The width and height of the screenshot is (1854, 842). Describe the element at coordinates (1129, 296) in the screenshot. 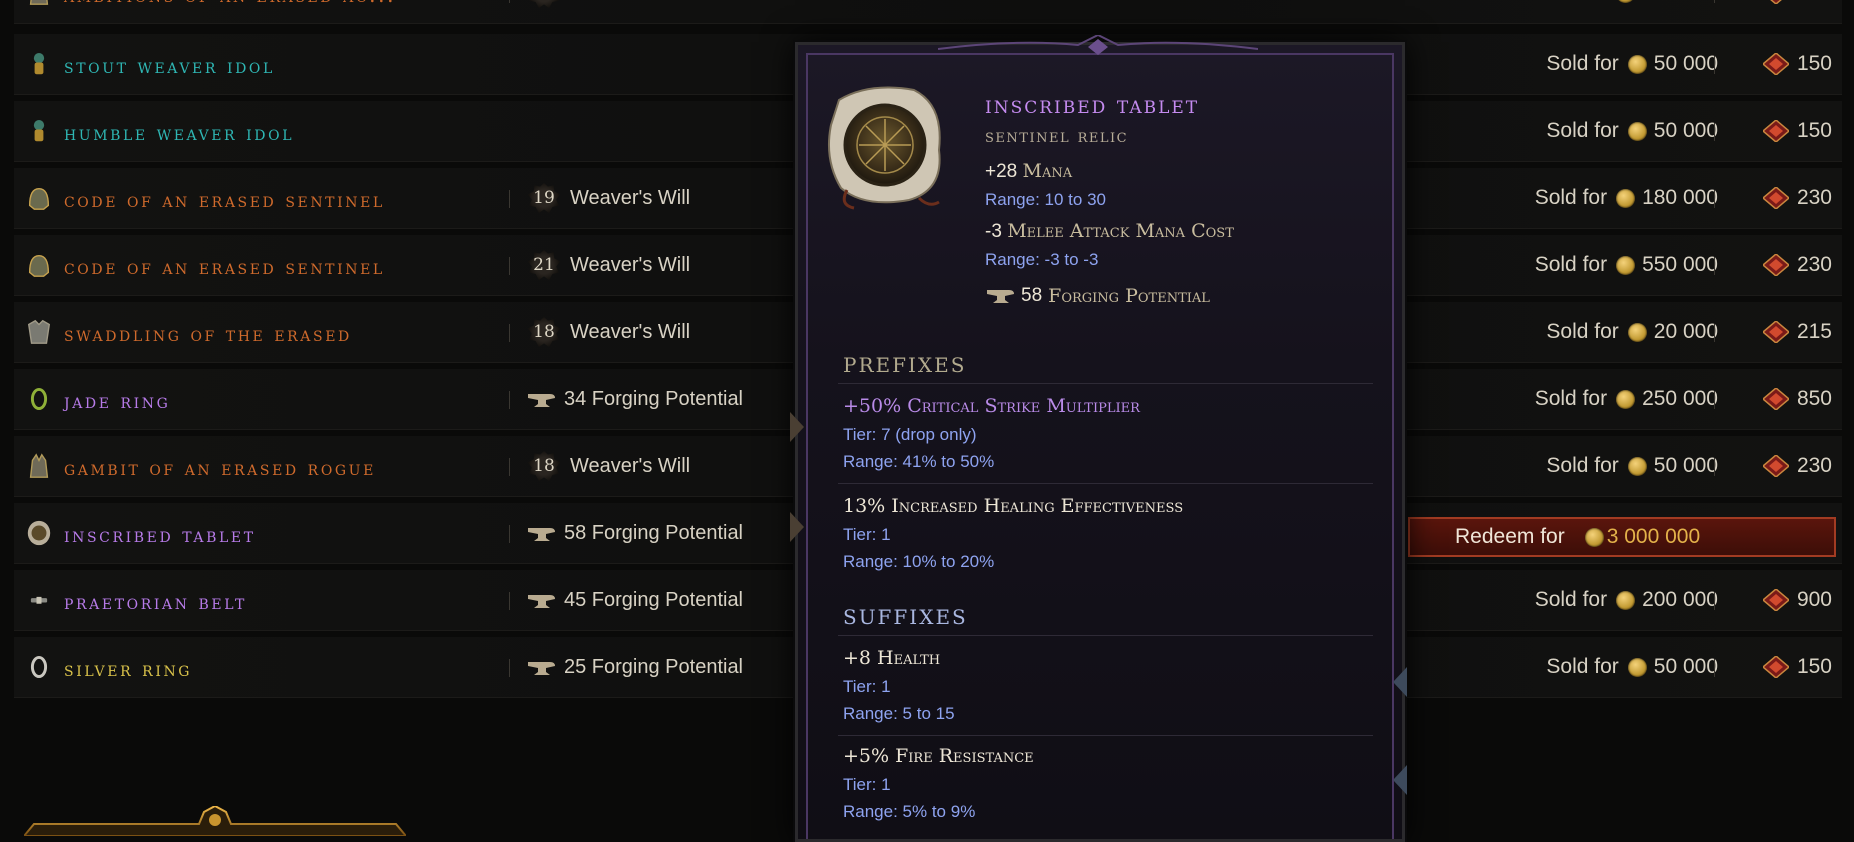

I see `tooltip-forging-label: Forging Potential` at that location.